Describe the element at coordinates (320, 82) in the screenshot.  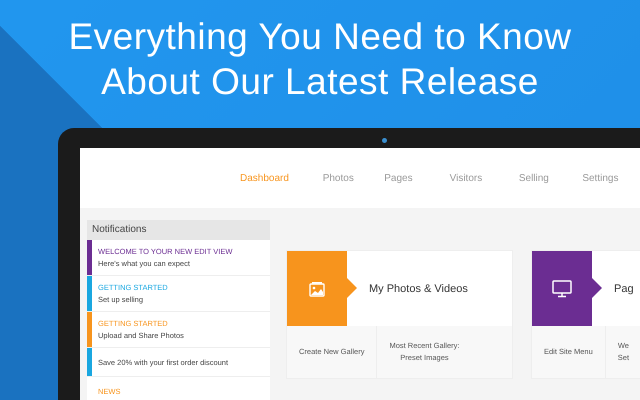
I see `headline: About Our Latest Release` at that location.